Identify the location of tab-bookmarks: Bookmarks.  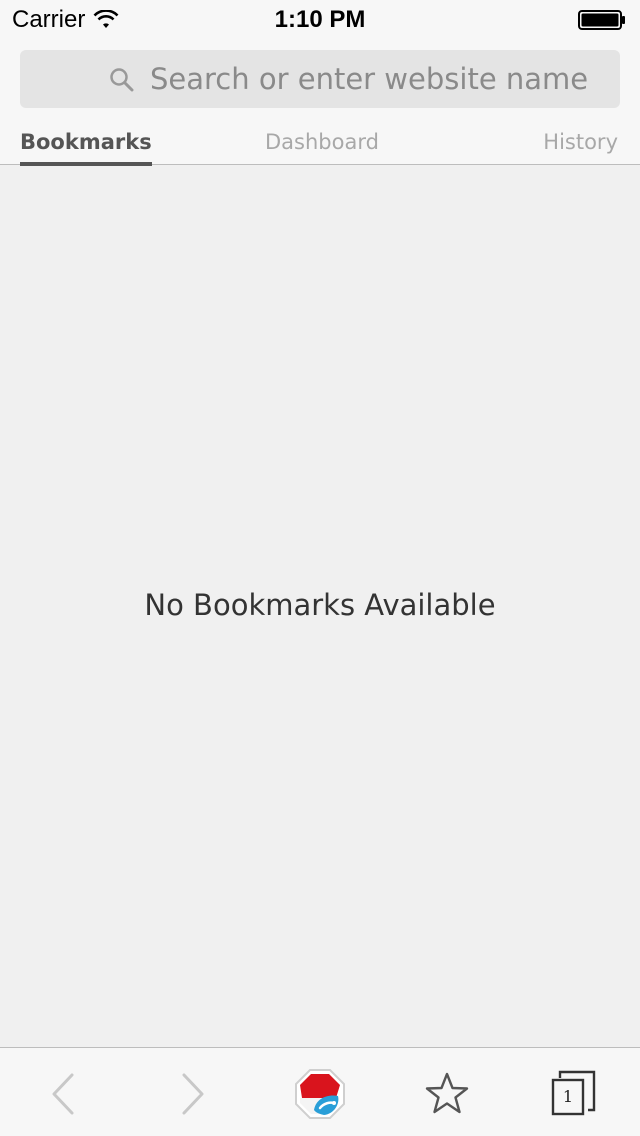
(86, 148).